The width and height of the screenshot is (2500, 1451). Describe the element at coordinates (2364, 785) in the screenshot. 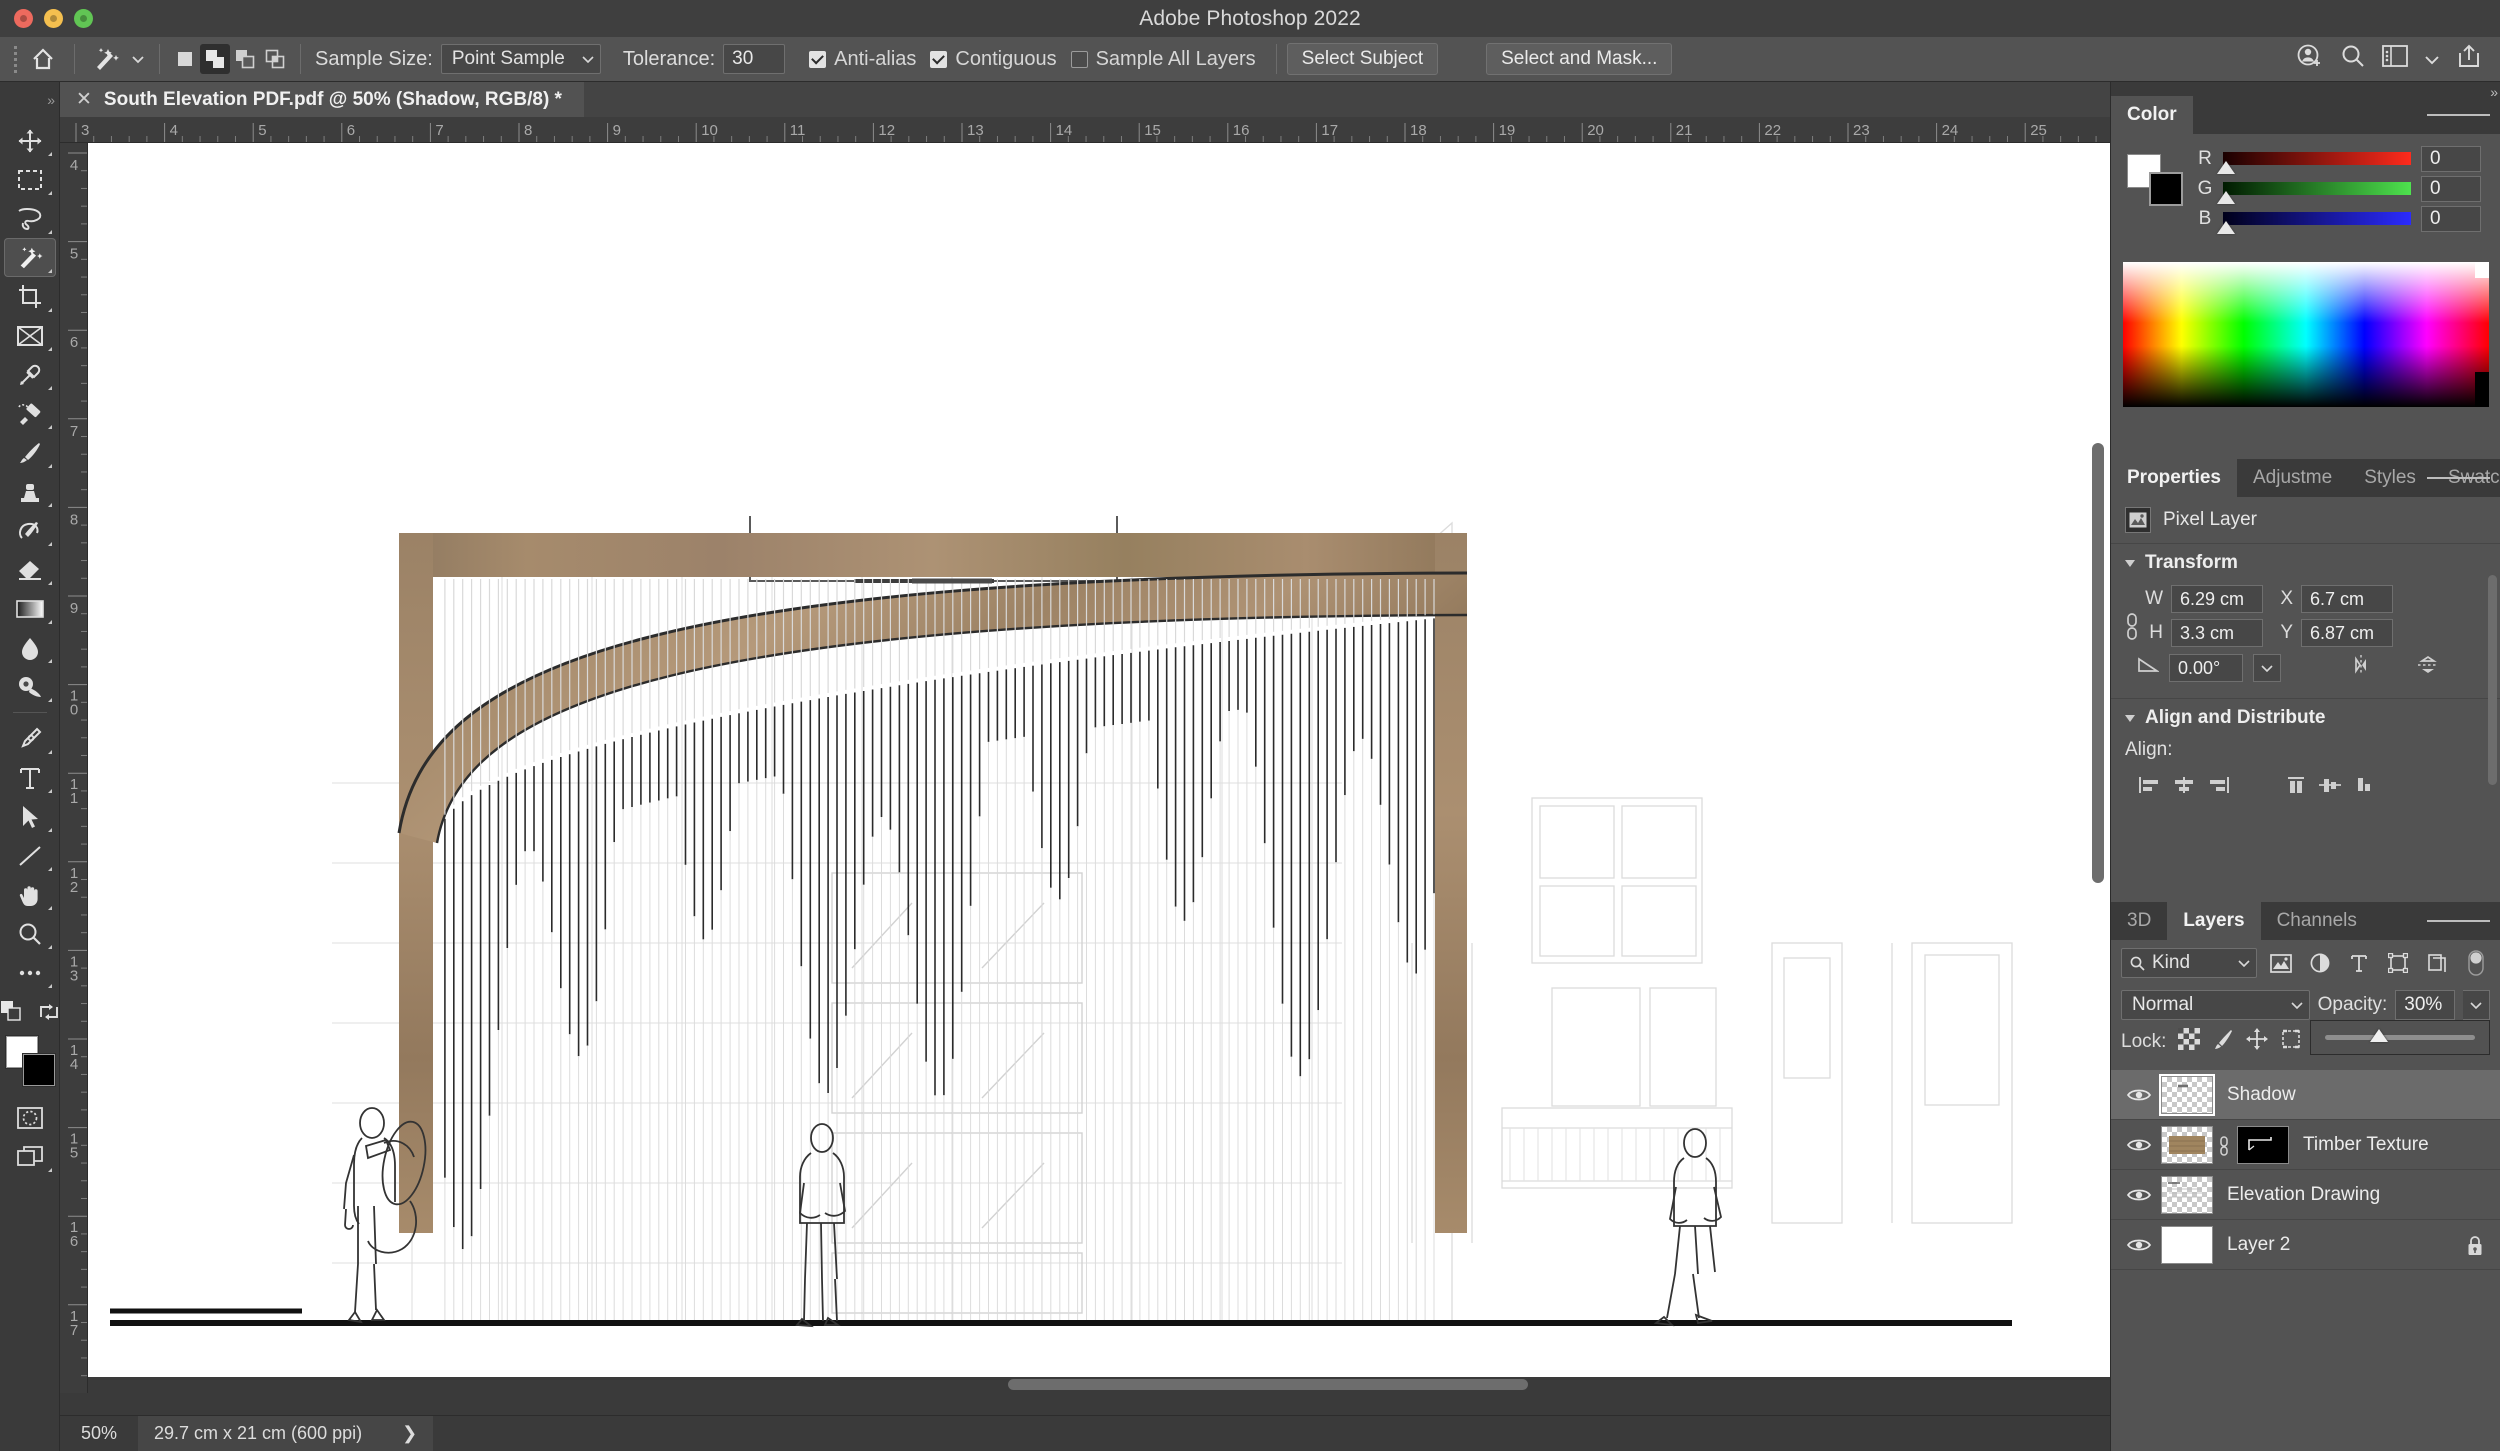

I see `align-bottom-icon` at that location.